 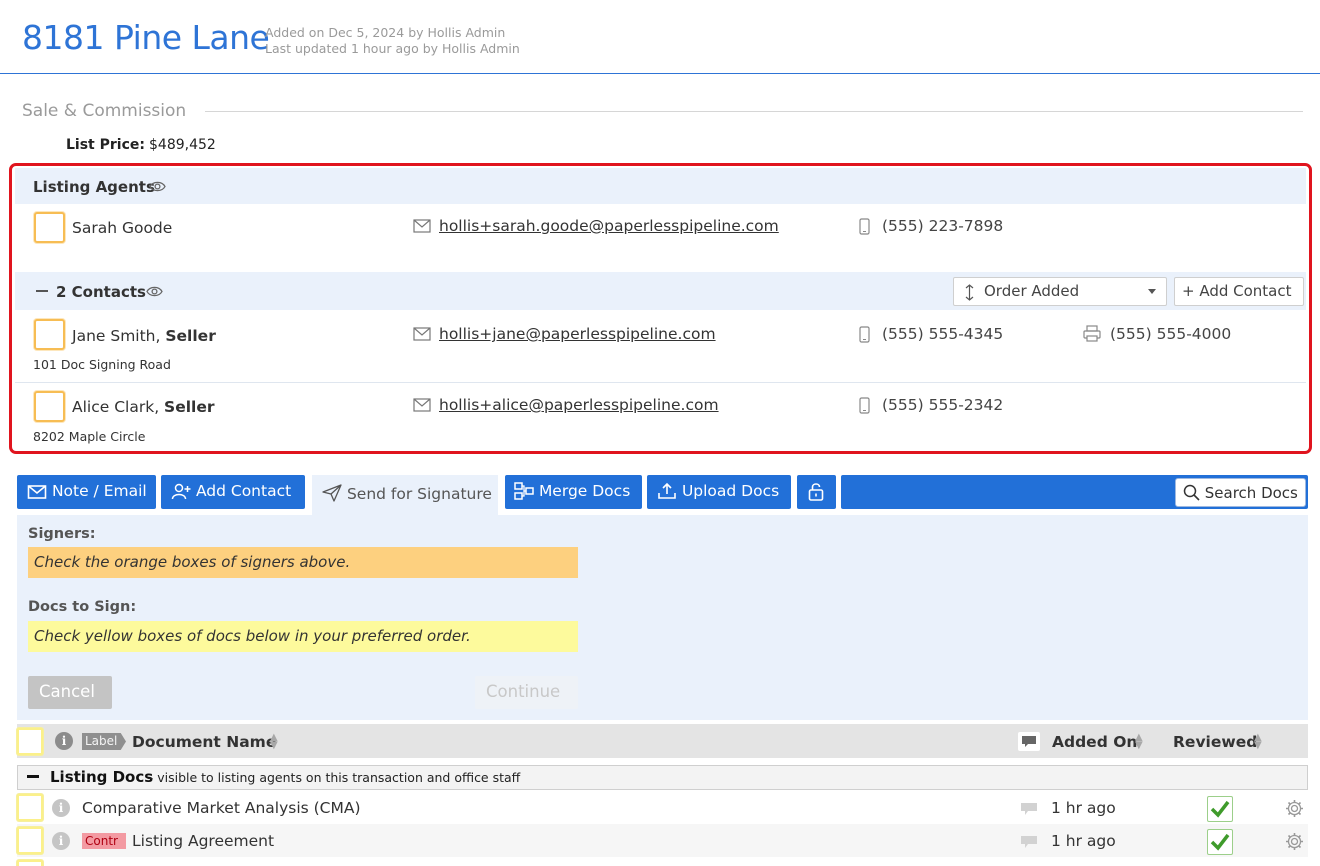 I want to click on search-icon, so click(x=1191, y=492).